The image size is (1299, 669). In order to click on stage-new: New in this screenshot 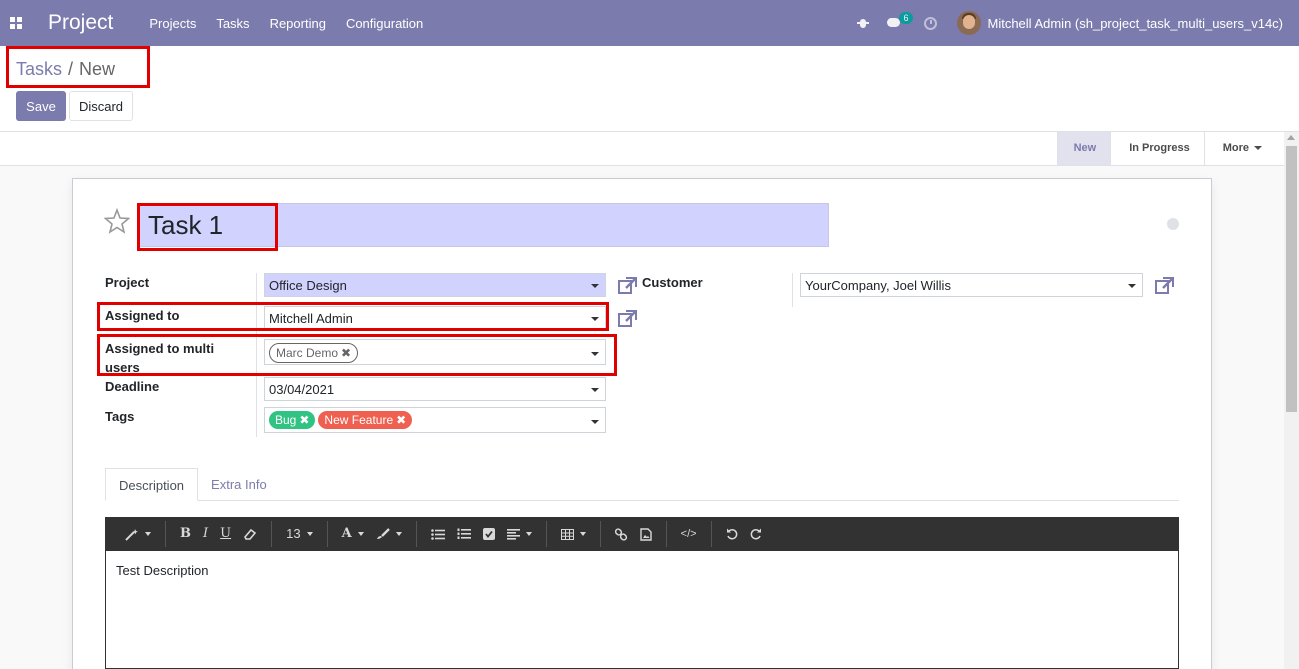, I will do `click(1083, 148)`.